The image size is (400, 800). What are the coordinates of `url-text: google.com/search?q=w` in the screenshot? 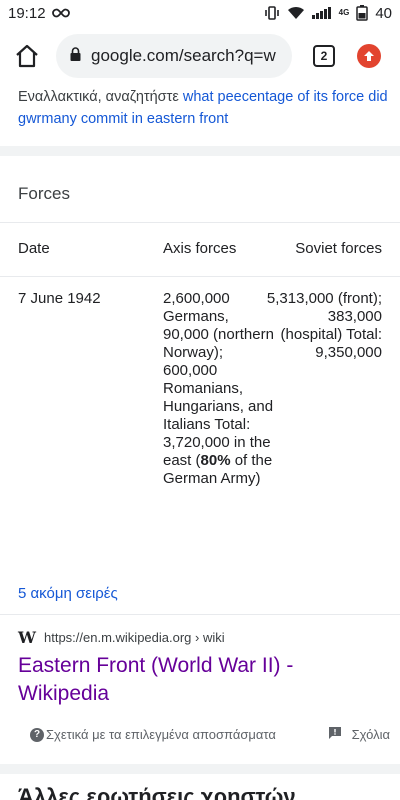 It's located at (183, 55).